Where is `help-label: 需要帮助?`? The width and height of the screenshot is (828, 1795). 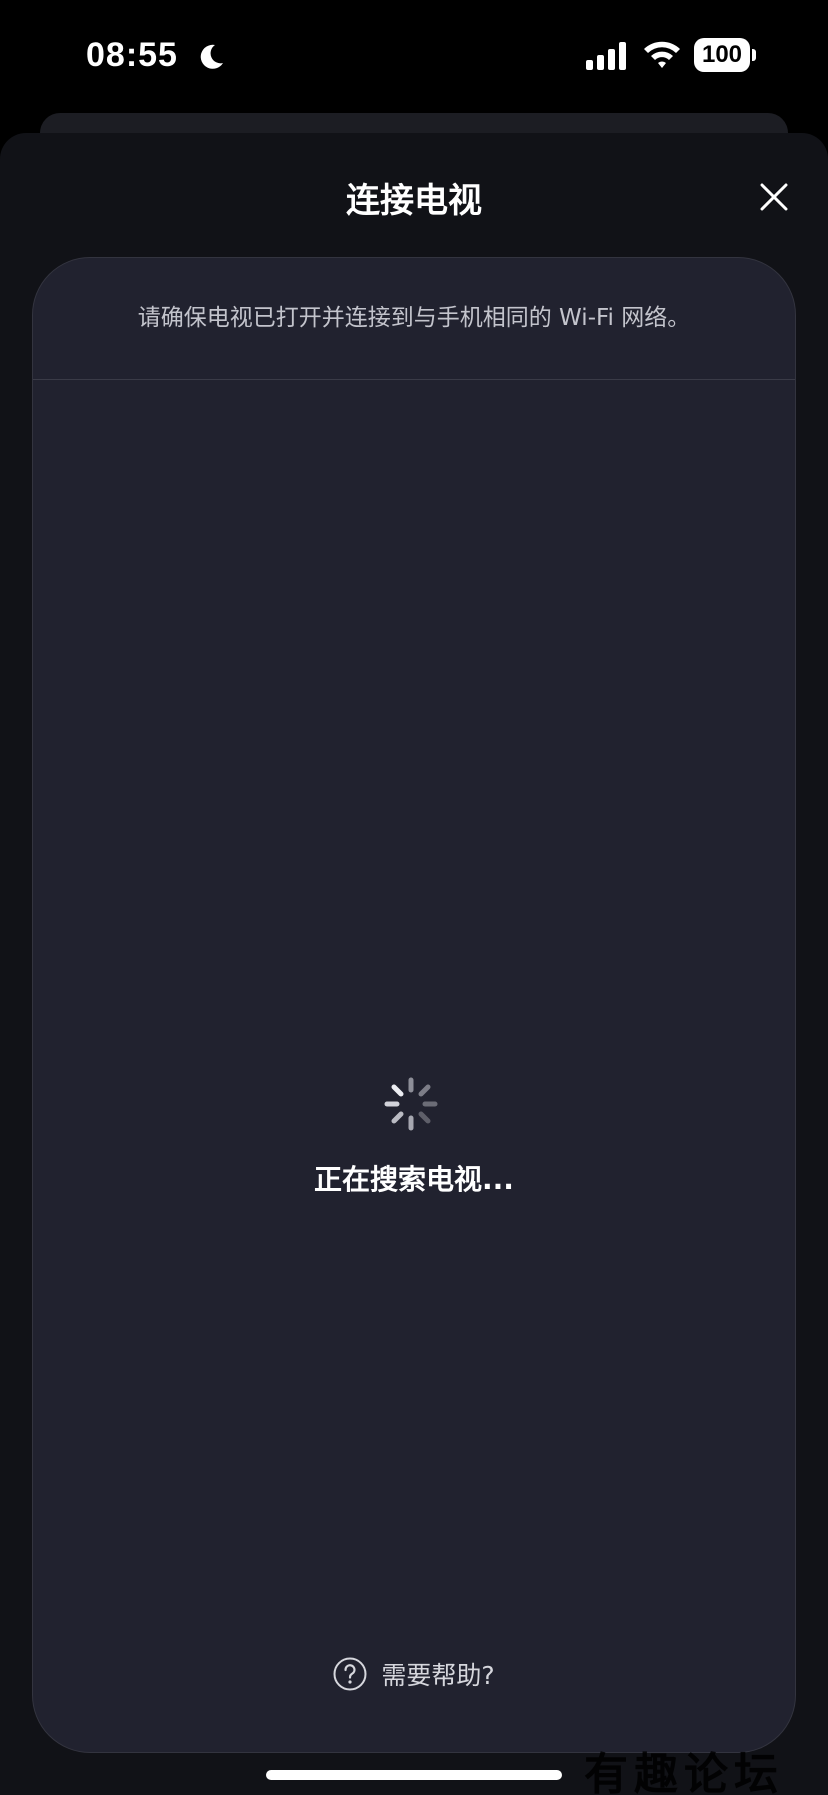
help-label: 需要帮助? is located at coordinates (438, 1675).